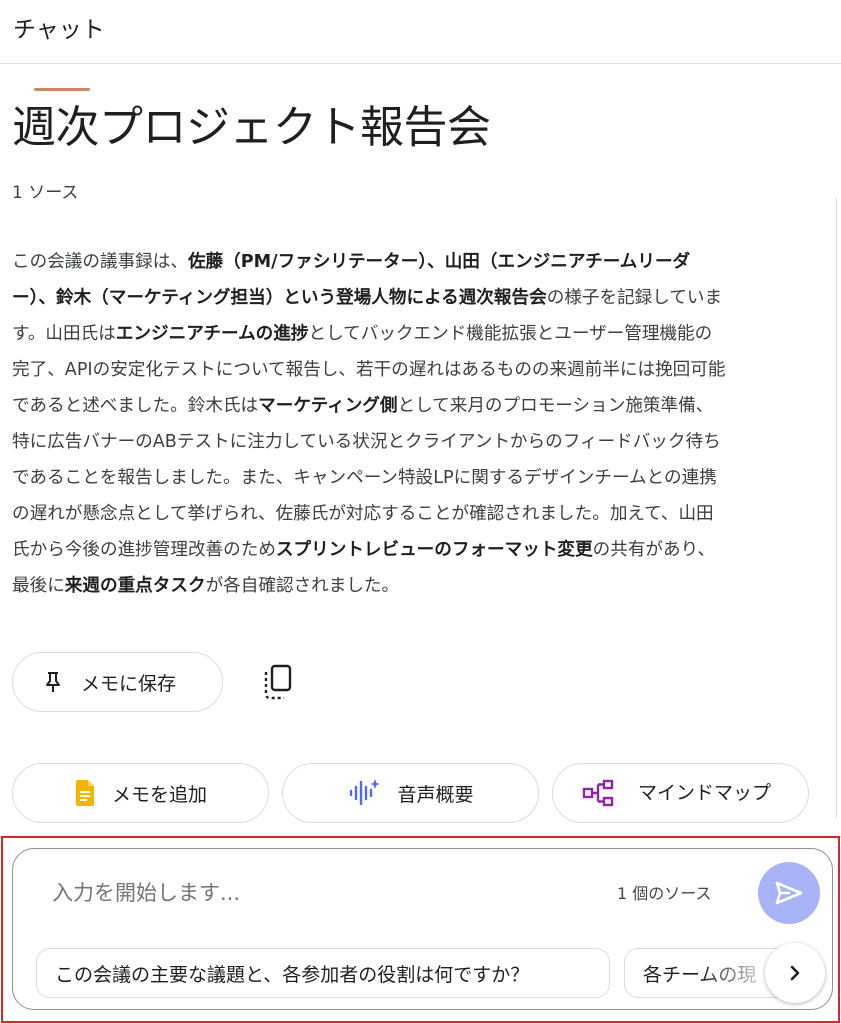  What do you see at coordinates (59, 30) in the screenshot?
I see `chat-panel-title: チャット` at bounding box center [59, 30].